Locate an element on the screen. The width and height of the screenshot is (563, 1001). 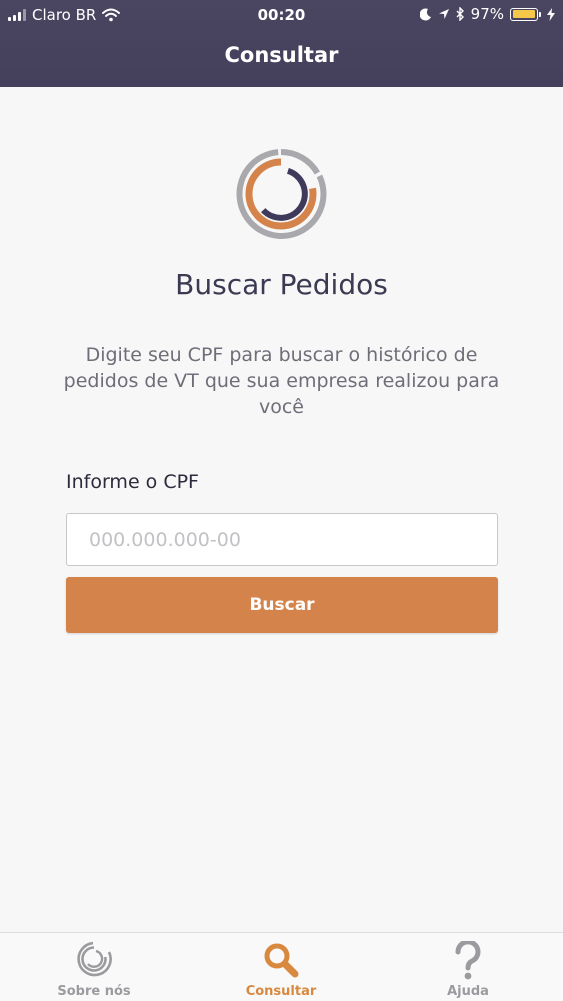
tab-ajuda: Ajuda is located at coordinates (468, 967).